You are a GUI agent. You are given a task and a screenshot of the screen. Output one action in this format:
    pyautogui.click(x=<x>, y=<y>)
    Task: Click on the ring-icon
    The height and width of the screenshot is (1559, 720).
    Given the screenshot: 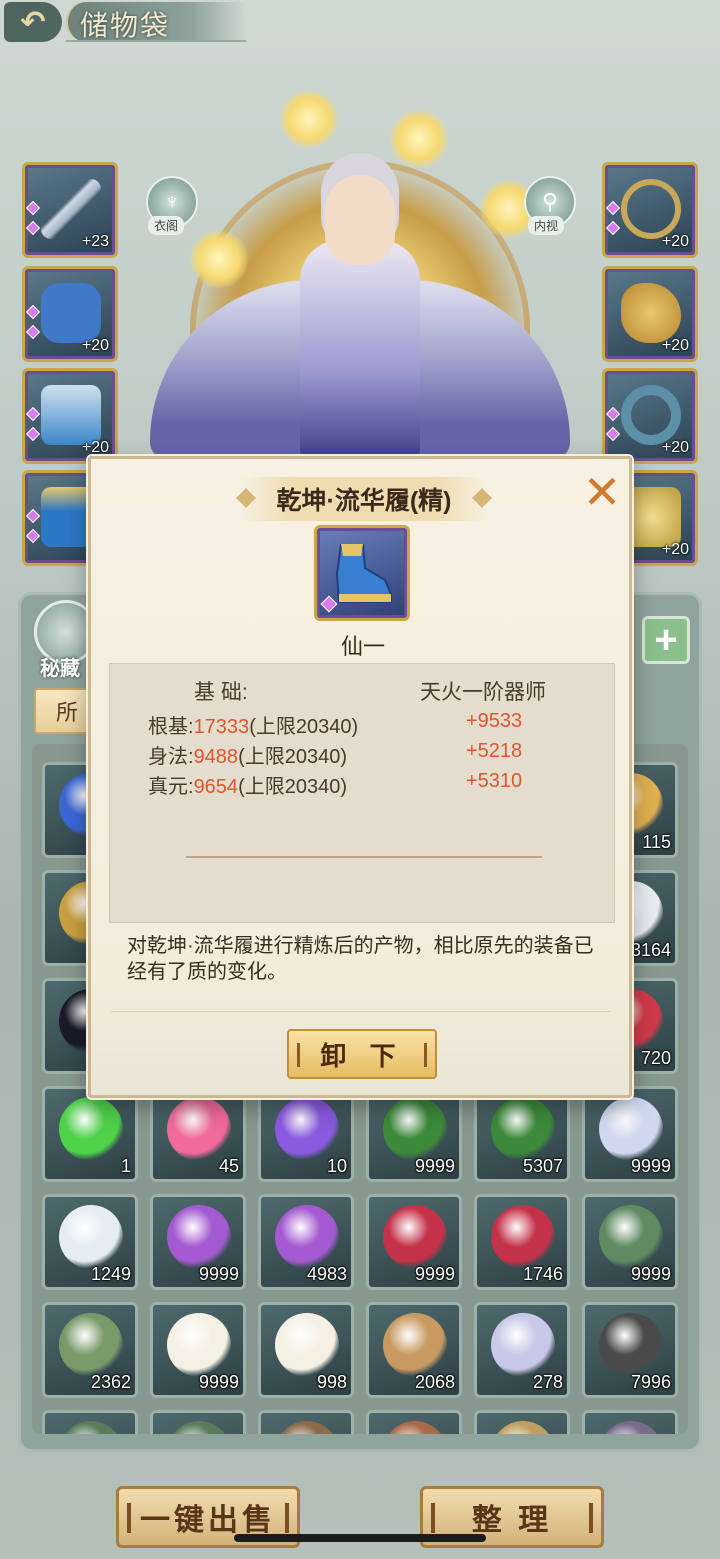 What is the action you would take?
    pyautogui.click(x=651, y=209)
    